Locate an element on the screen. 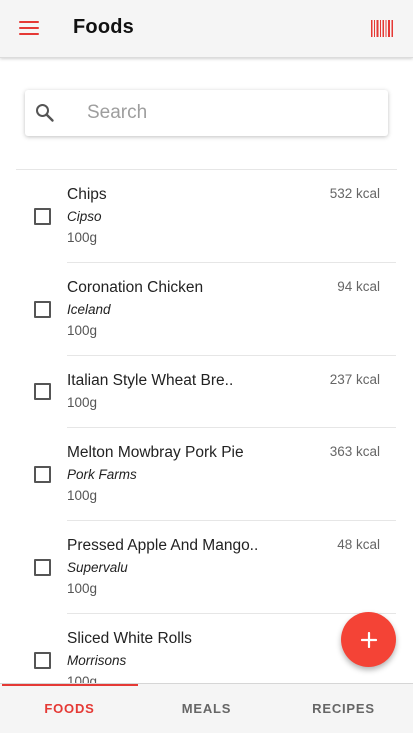  item-name: Pressed Apple And Mango.. is located at coordinates (163, 545).